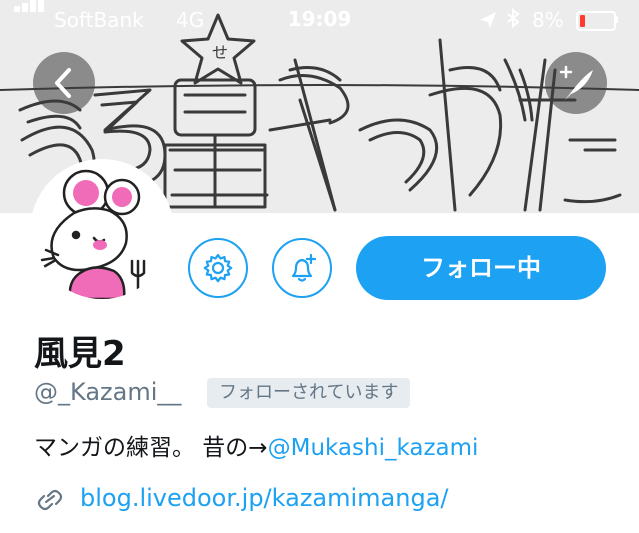  I want to click on link-icon, so click(50, 500).